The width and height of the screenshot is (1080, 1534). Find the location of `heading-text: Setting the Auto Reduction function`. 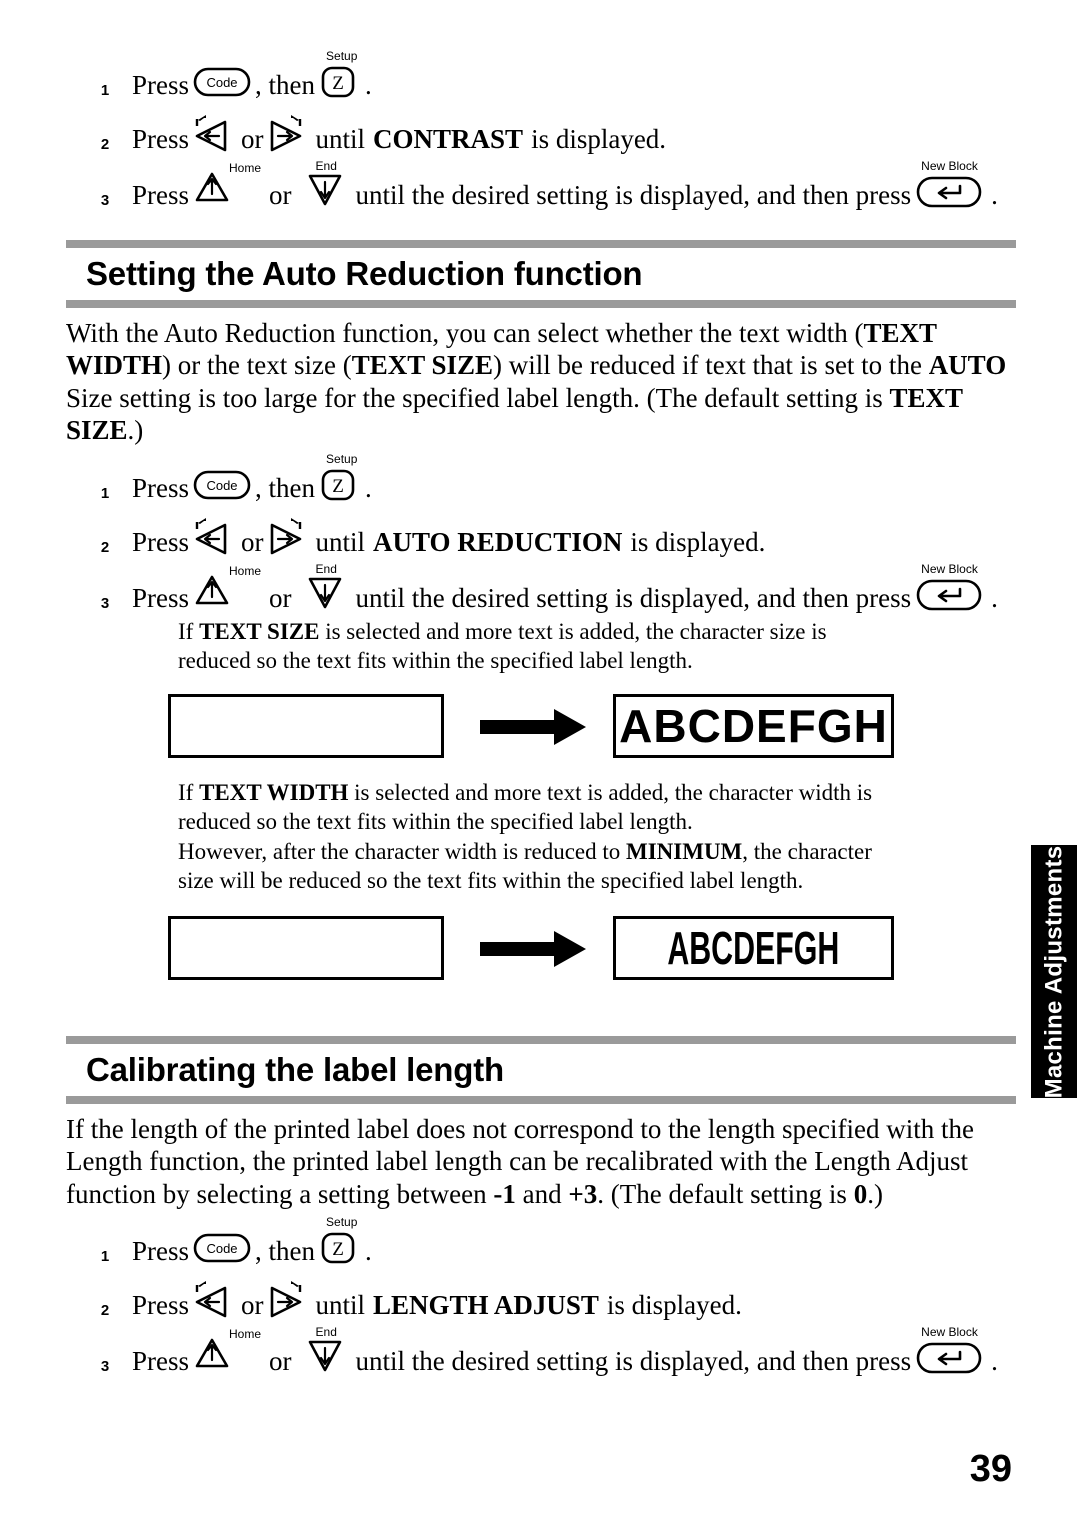

heading-text: Setting the Auto Reduction function is located at coordinates (364, 273).